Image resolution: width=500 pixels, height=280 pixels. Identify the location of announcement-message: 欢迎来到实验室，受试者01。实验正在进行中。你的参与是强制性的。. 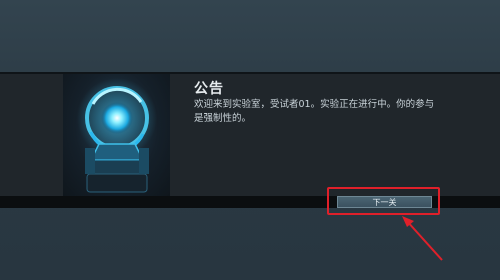
(314, 111).